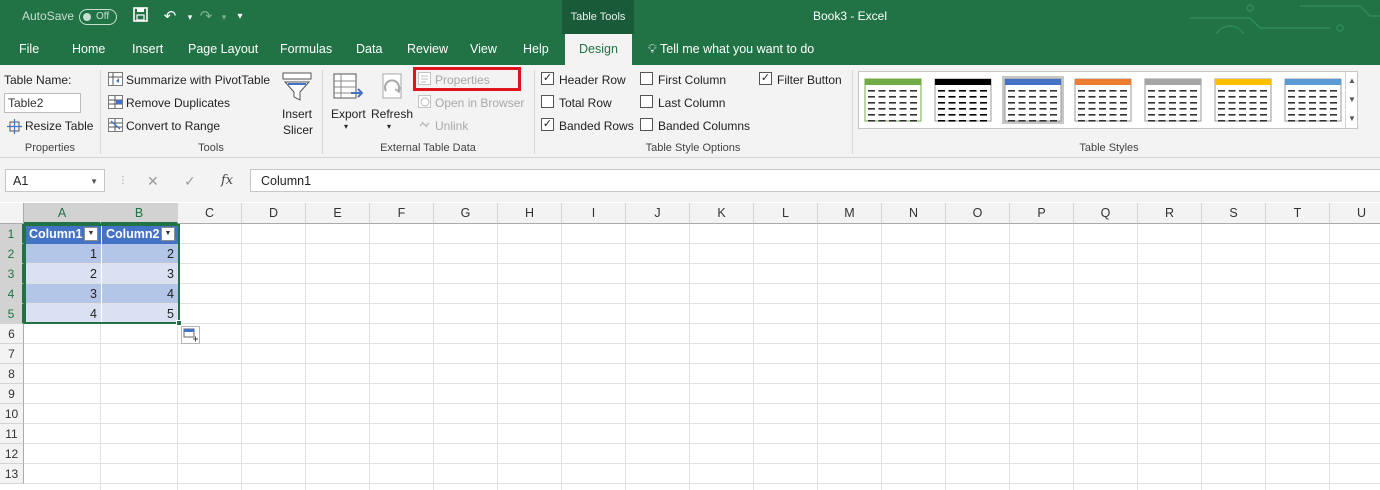  Describe the element at coordinates (12, 213) in the screenshot. I see `select-all-corner` at that location.